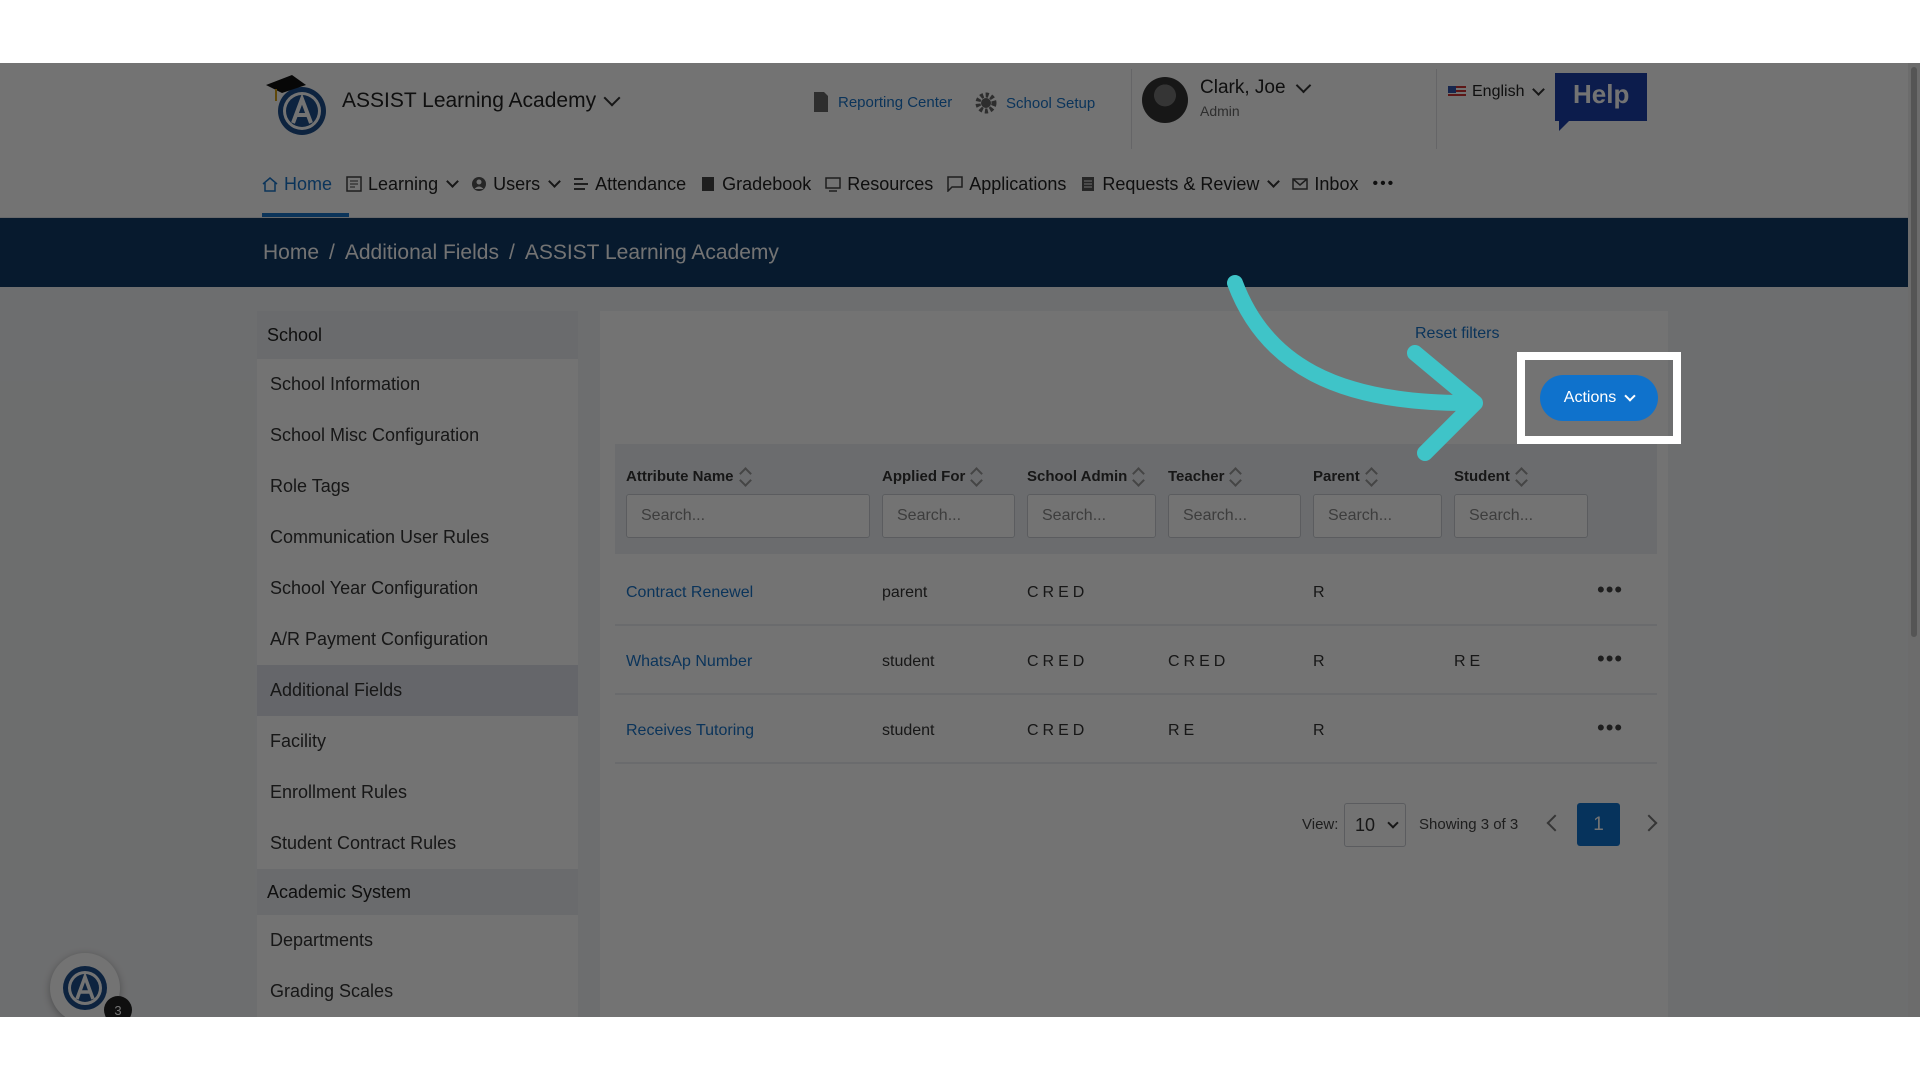 The width and height of the screenshot is (1920, 1080). I want to click on sidebar-item-enrollment-rules: Enrollment Rules, so click(417, 792).